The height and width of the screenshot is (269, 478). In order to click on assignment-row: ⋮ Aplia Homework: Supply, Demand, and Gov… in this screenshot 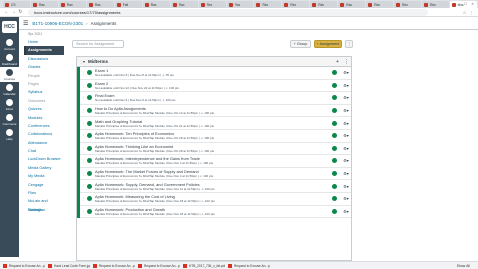, I will do `click(215, 186)`.